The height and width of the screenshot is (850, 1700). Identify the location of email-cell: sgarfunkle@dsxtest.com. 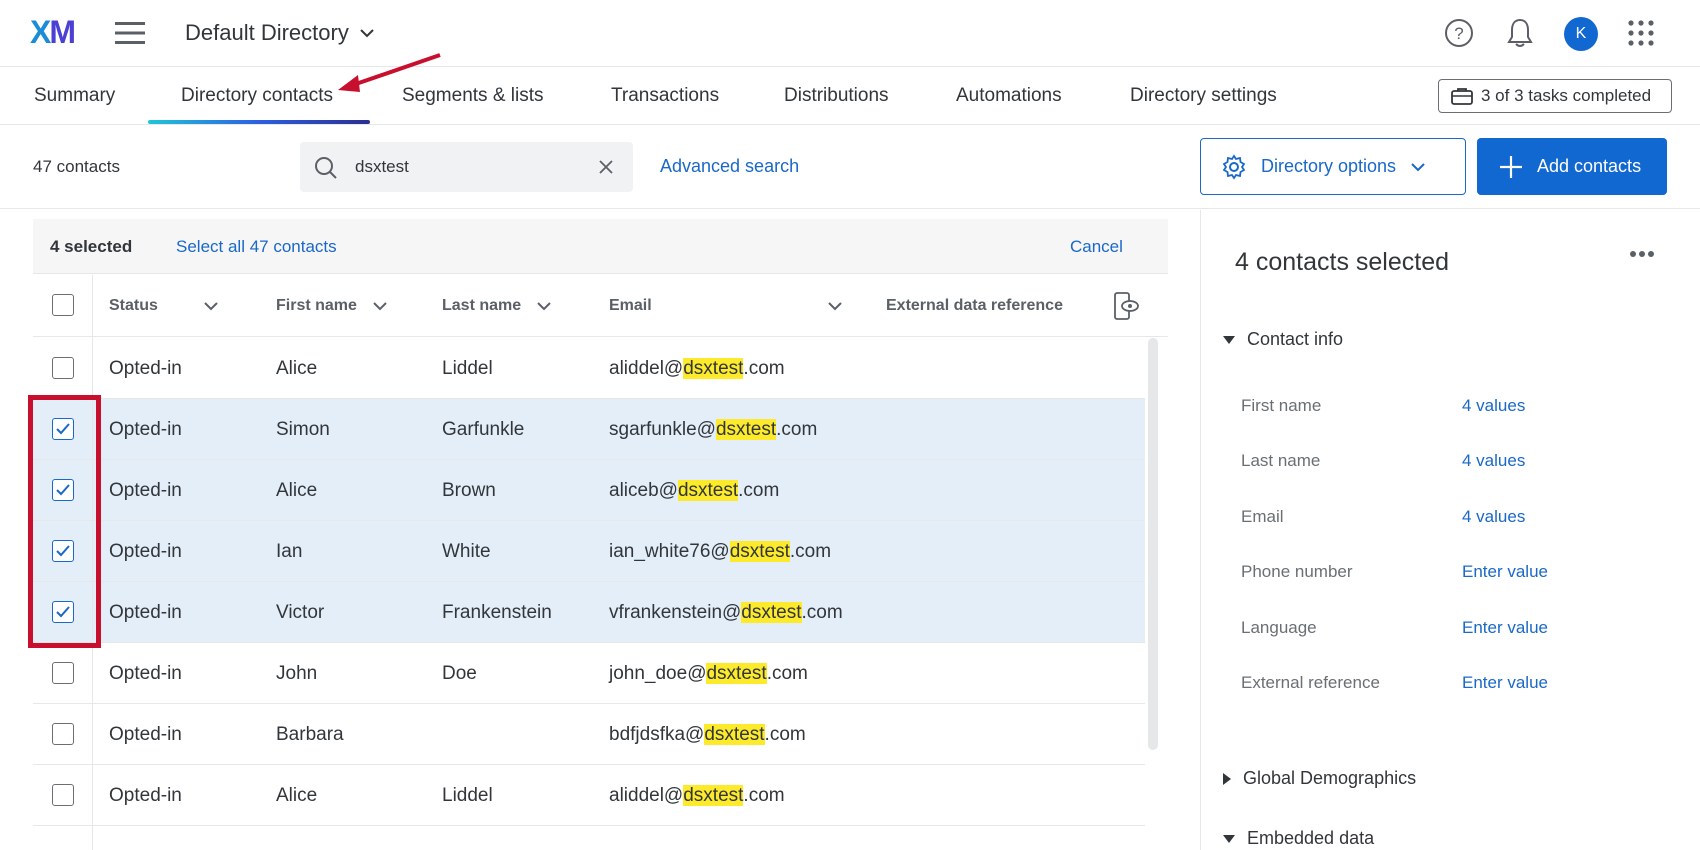
(713, 430).